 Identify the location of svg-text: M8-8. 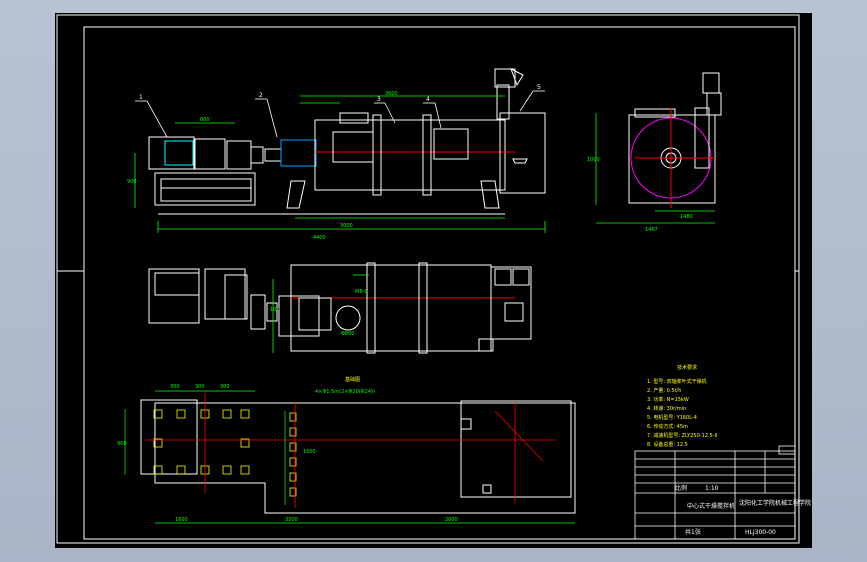
(361, 292).